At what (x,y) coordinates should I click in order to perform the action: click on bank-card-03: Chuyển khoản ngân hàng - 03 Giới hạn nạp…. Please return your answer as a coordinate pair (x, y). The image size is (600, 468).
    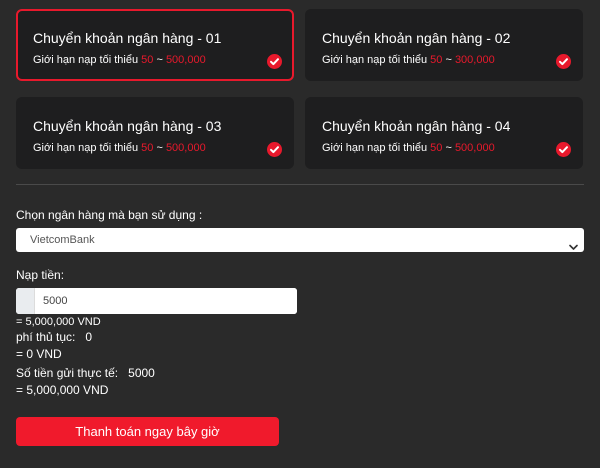
    Looking at the image, I should click on (155, 133).